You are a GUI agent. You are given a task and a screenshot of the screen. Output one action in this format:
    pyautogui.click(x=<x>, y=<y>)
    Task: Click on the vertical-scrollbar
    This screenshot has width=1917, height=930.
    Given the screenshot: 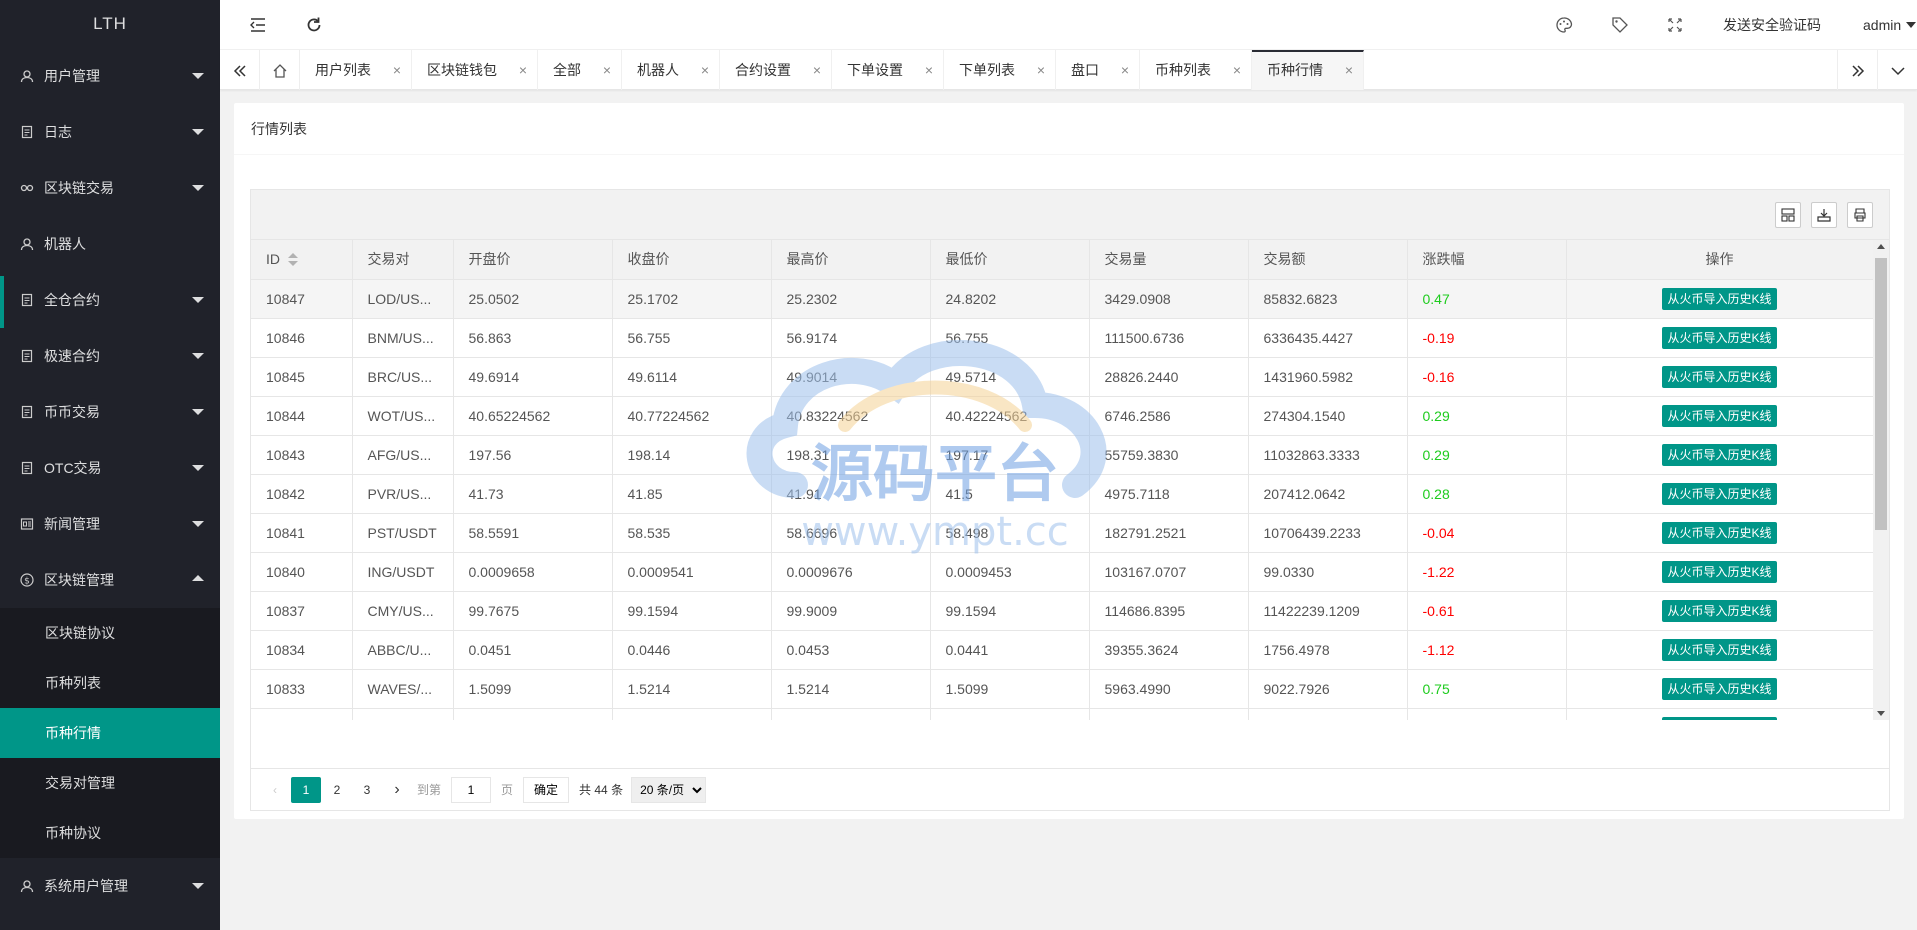 What is the action you would take?
    pyautogui.click(x=1881, y=480)
    